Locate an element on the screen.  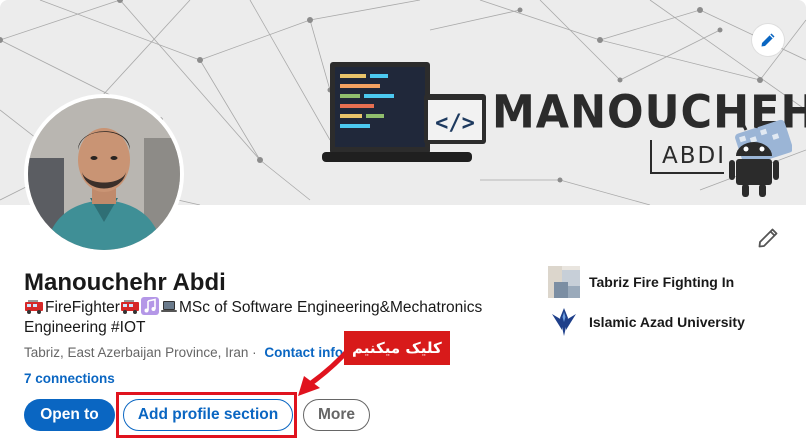
music-note-icon is located at coordinates (149, 306).